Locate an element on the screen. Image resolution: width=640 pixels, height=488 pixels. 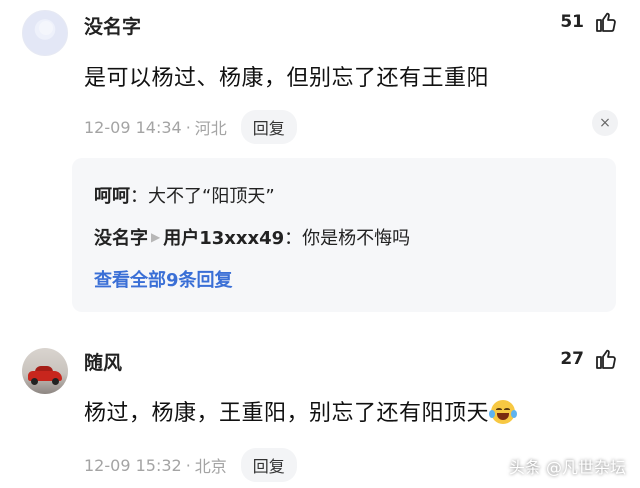
comment-text: 是可以杨过、杨康，但别忘了还有王重阳 is located at coordinates (287, 78).